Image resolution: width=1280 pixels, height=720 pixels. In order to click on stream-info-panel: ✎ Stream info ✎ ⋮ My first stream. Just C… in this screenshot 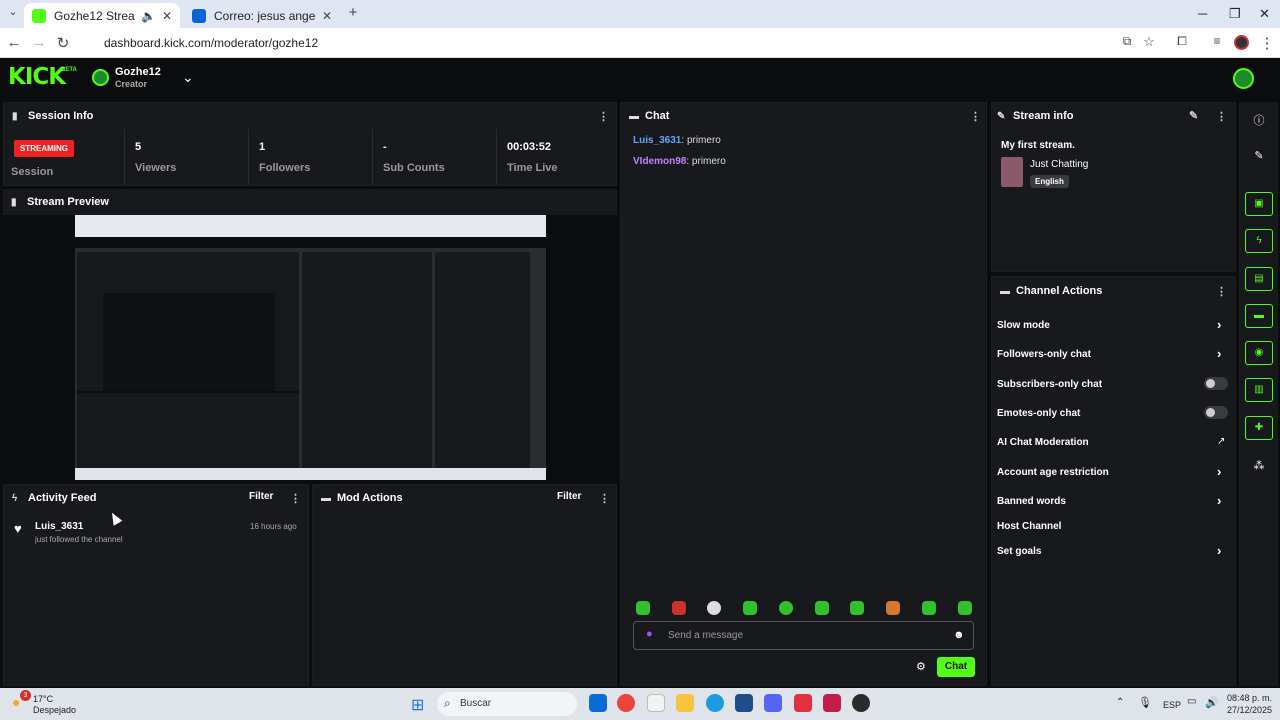, I will do `click(1113, 187)`.